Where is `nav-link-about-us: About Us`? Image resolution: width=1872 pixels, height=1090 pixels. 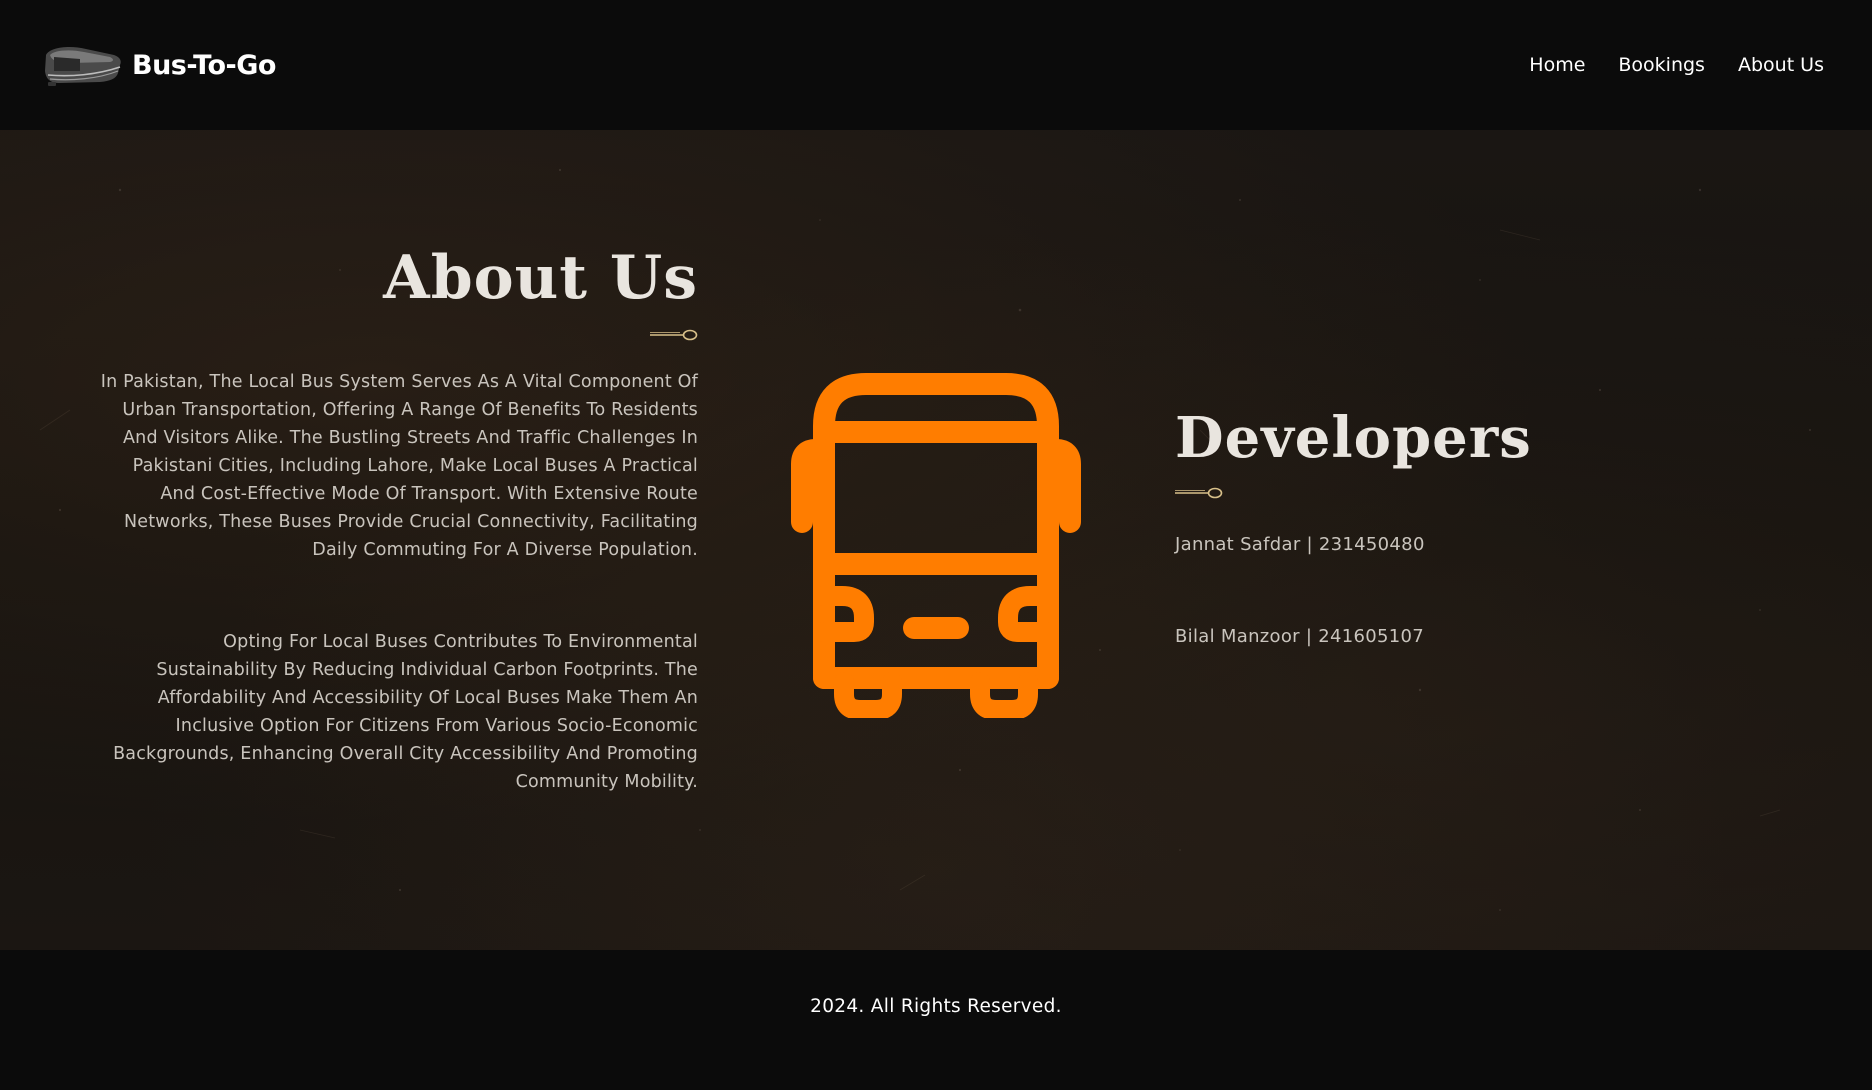 nav-link-about-us: About Us is located at coordinates (1781, 65).